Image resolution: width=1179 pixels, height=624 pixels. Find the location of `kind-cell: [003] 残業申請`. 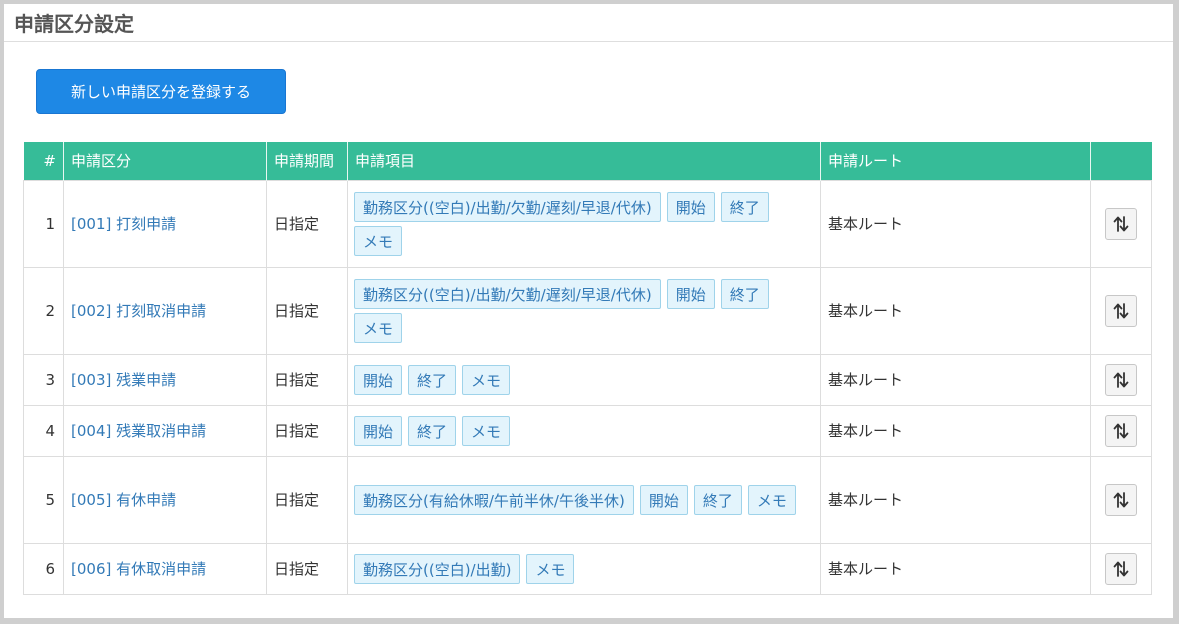

kind-cell: [003] 残業申請 is located at coordinates (165, 379).